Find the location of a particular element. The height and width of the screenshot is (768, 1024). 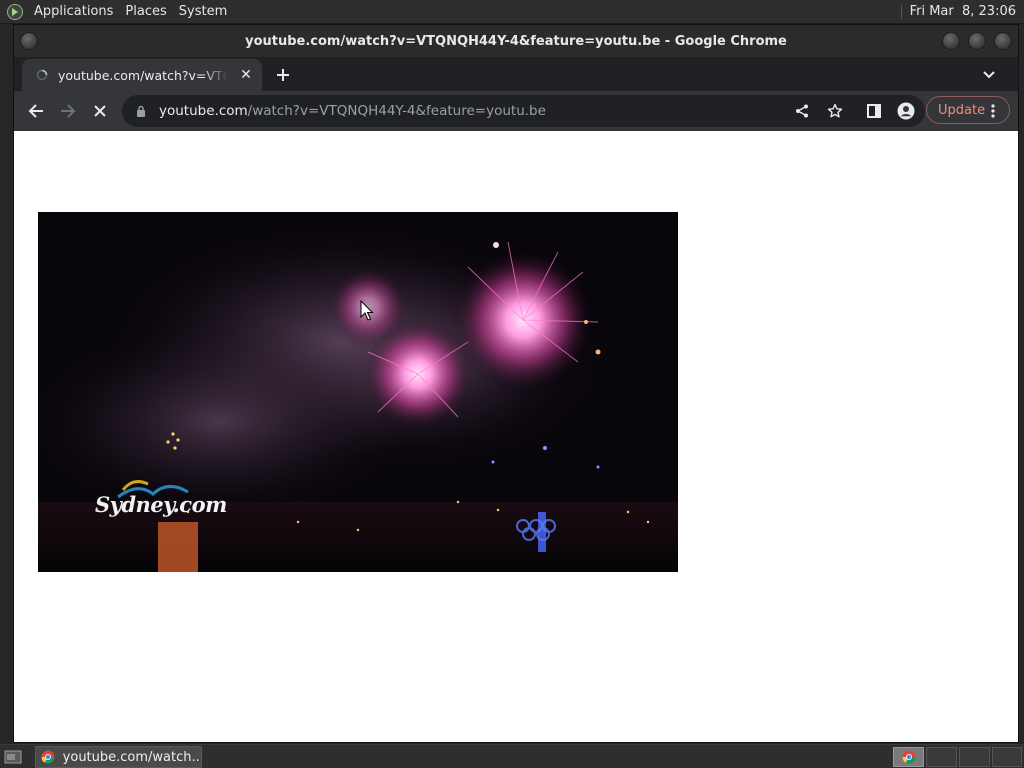

update-button: Update is located at coordinates (968, 110).